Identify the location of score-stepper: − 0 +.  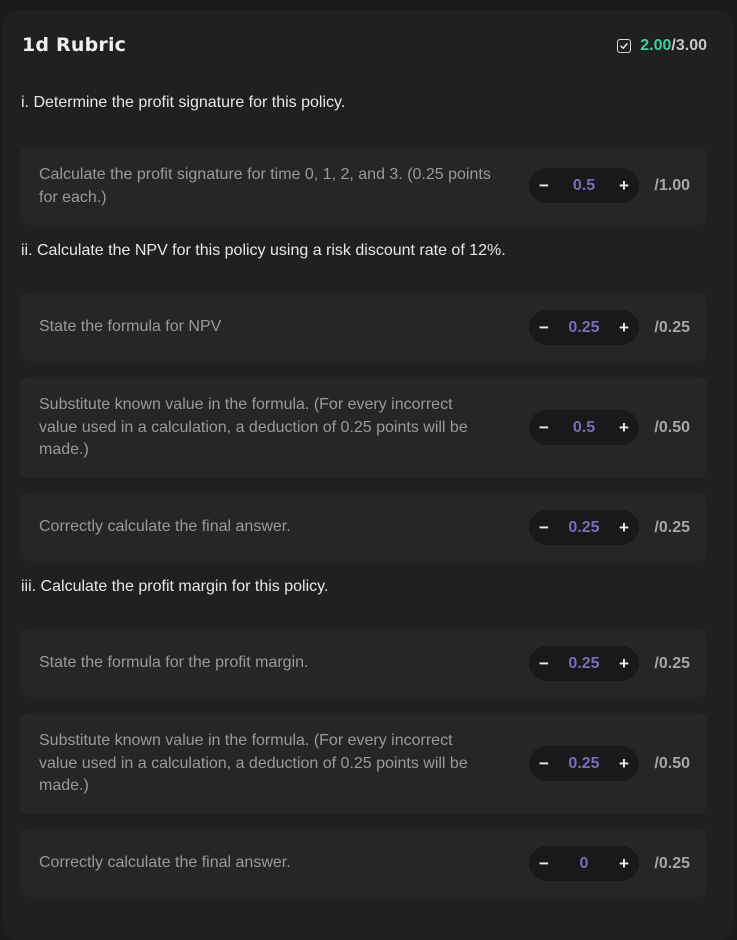
(584, 863).